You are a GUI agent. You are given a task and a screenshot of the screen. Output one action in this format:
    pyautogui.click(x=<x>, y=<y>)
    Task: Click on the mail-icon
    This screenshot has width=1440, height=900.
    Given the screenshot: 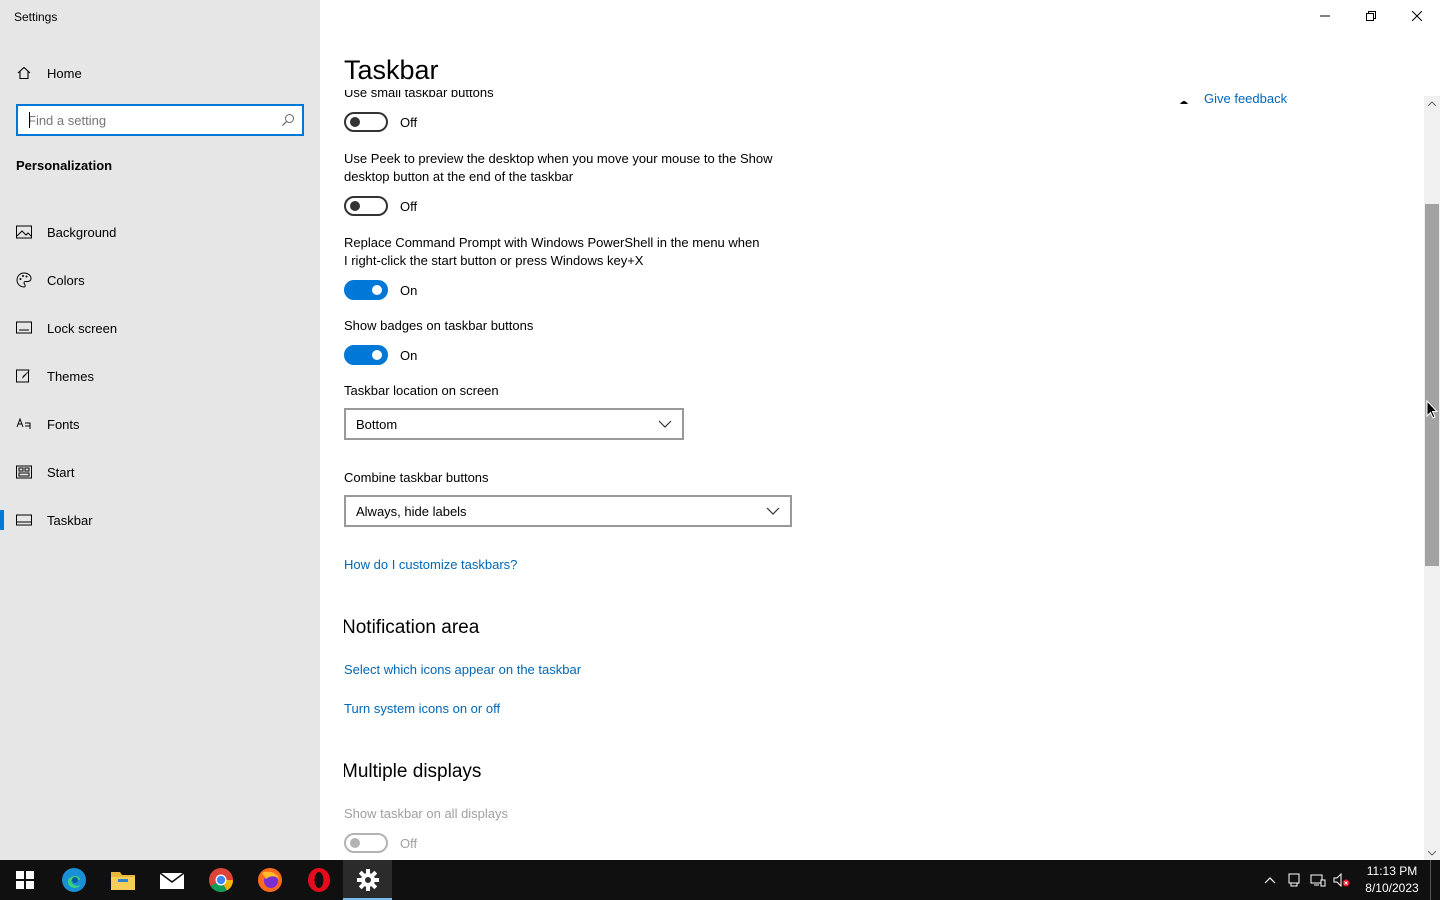 What is the action you would take?
    pyautogui.click(x=171, y=880)
    